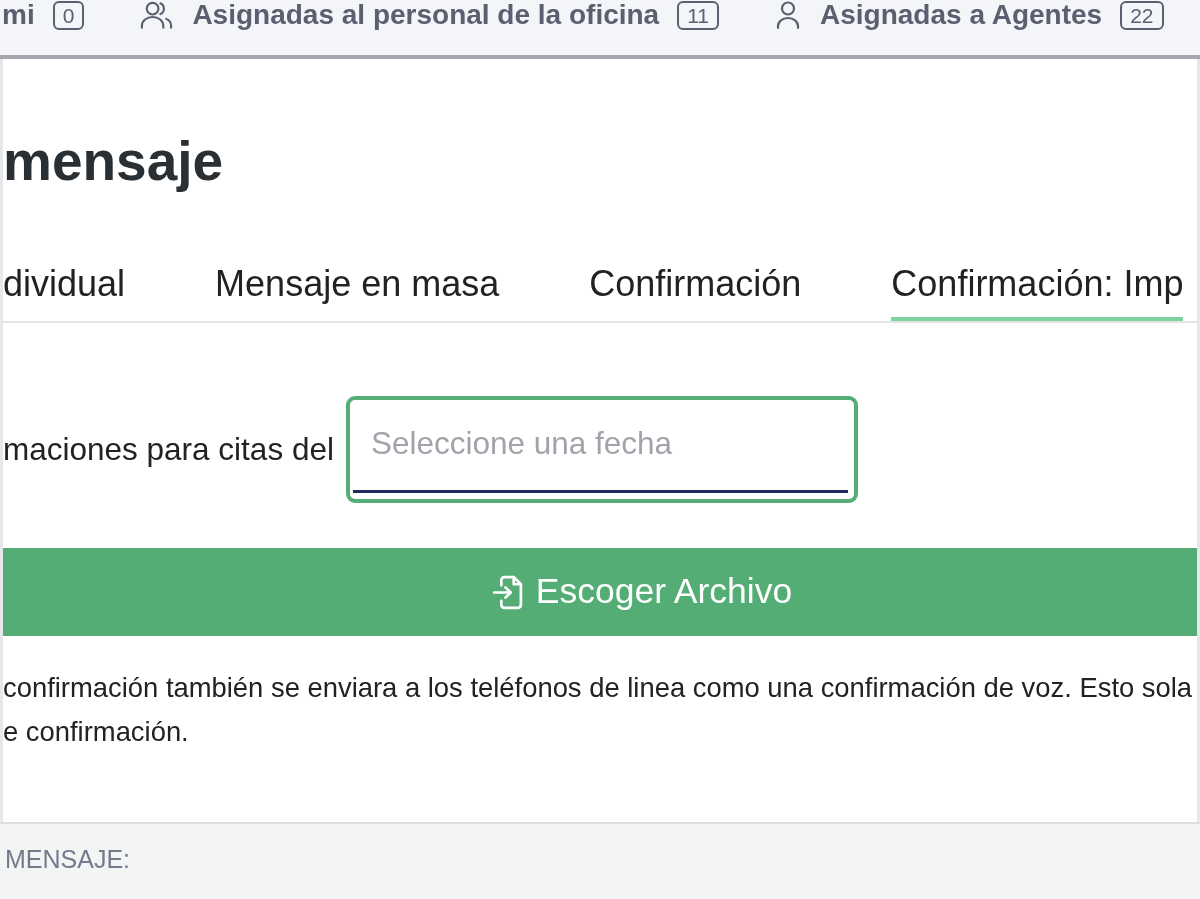 The width and height of the screenshot is (1200, 899). Describe the element at coordinates (1037, 291) in the screenshot. I see `tab: Confirmación: Imp` at that location.